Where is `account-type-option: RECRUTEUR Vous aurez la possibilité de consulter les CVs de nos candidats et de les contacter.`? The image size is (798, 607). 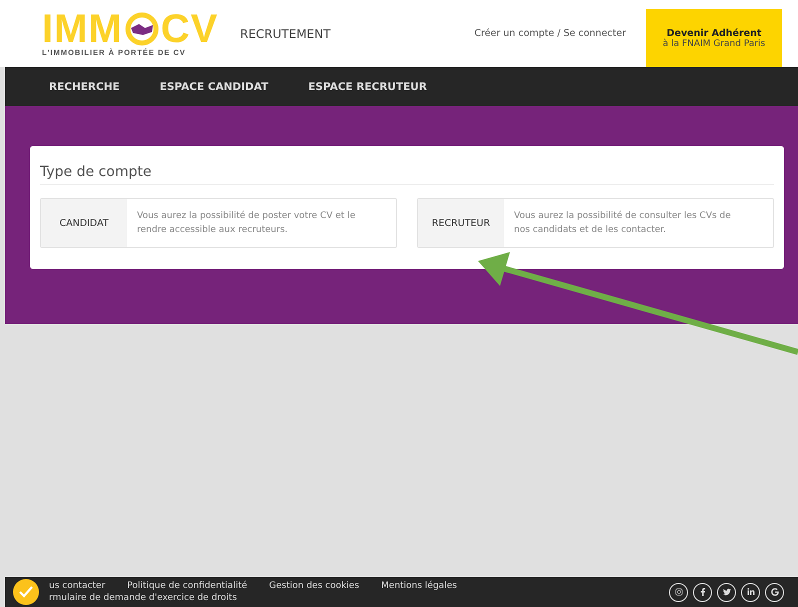 account-type-option: RECRUTEUR Vous aurez la possibilité de consulter les CVs de nos candidats et de les contacter. is located at coordinates (595, 223).